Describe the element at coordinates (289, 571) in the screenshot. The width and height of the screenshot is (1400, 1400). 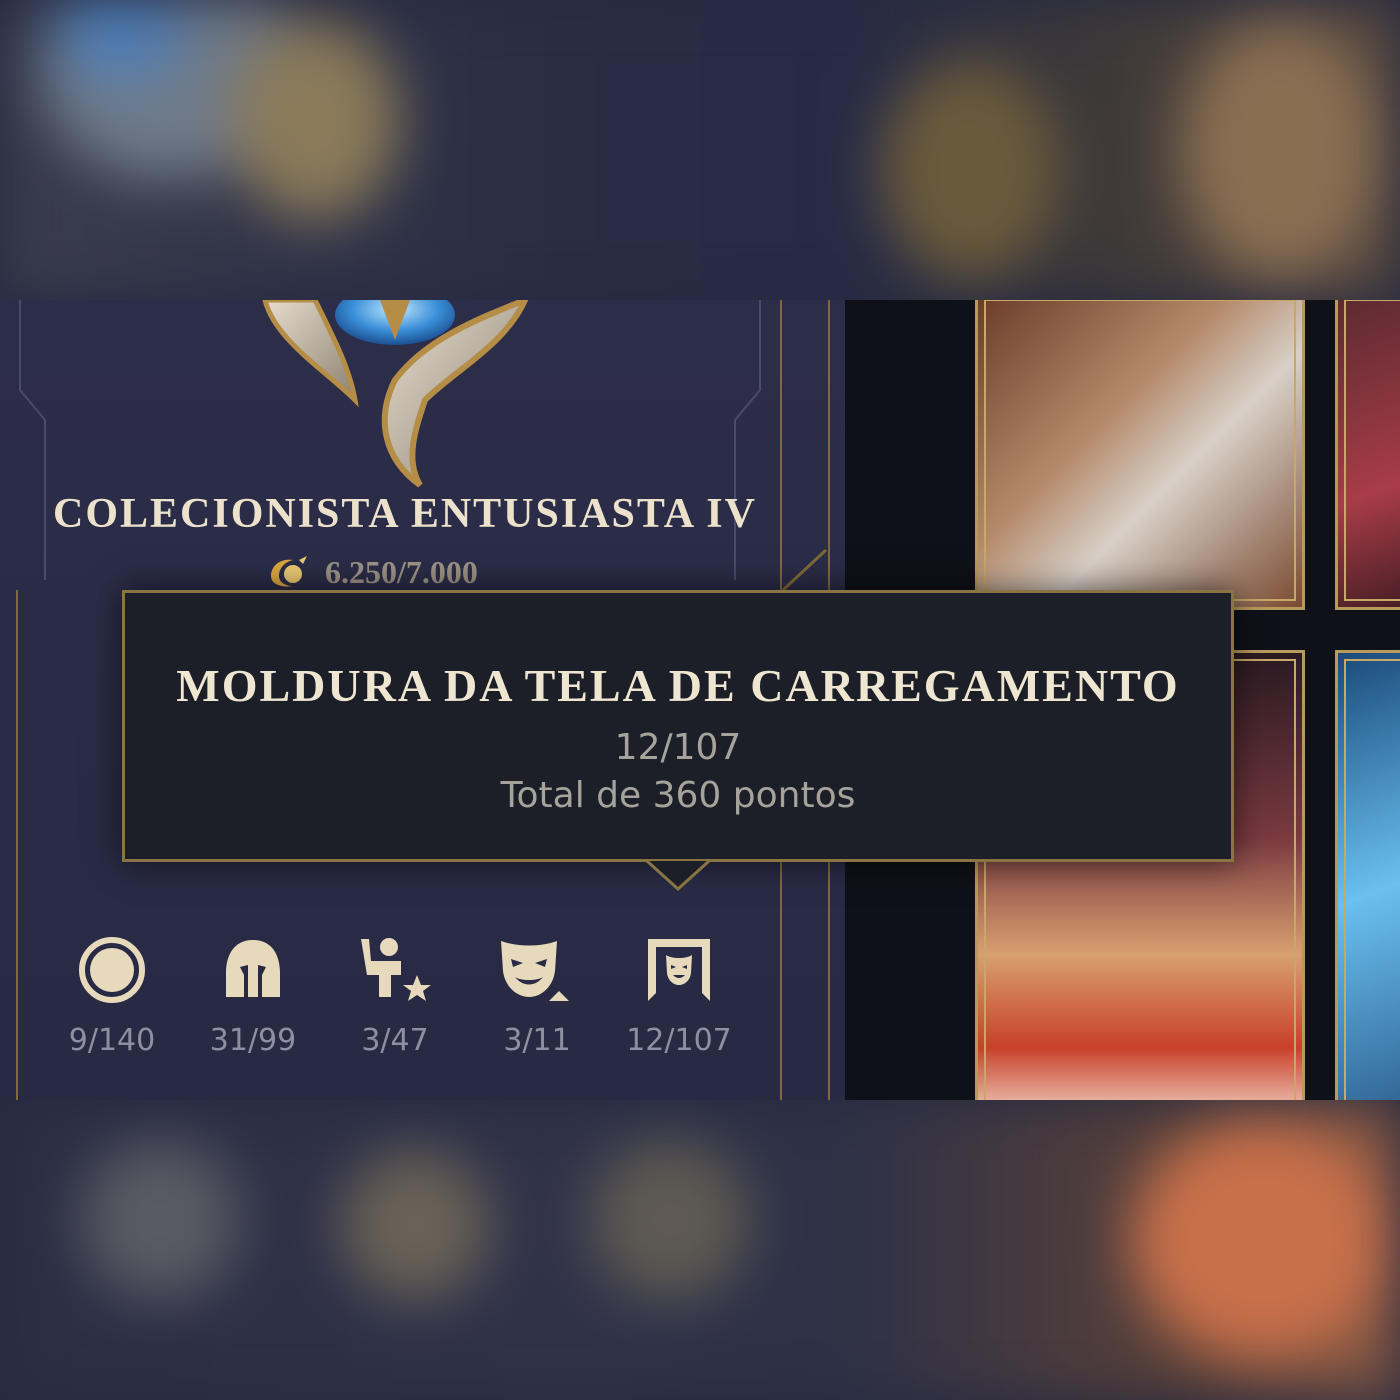
I see `mastery-points-icon` at that location.